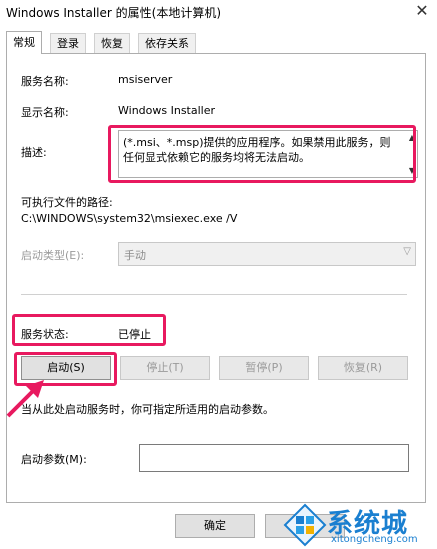  What do you see at coordinates (165, 368) in the screenshot?
I see `stop-button: 停止(T)` at bounding box center [165, 368].